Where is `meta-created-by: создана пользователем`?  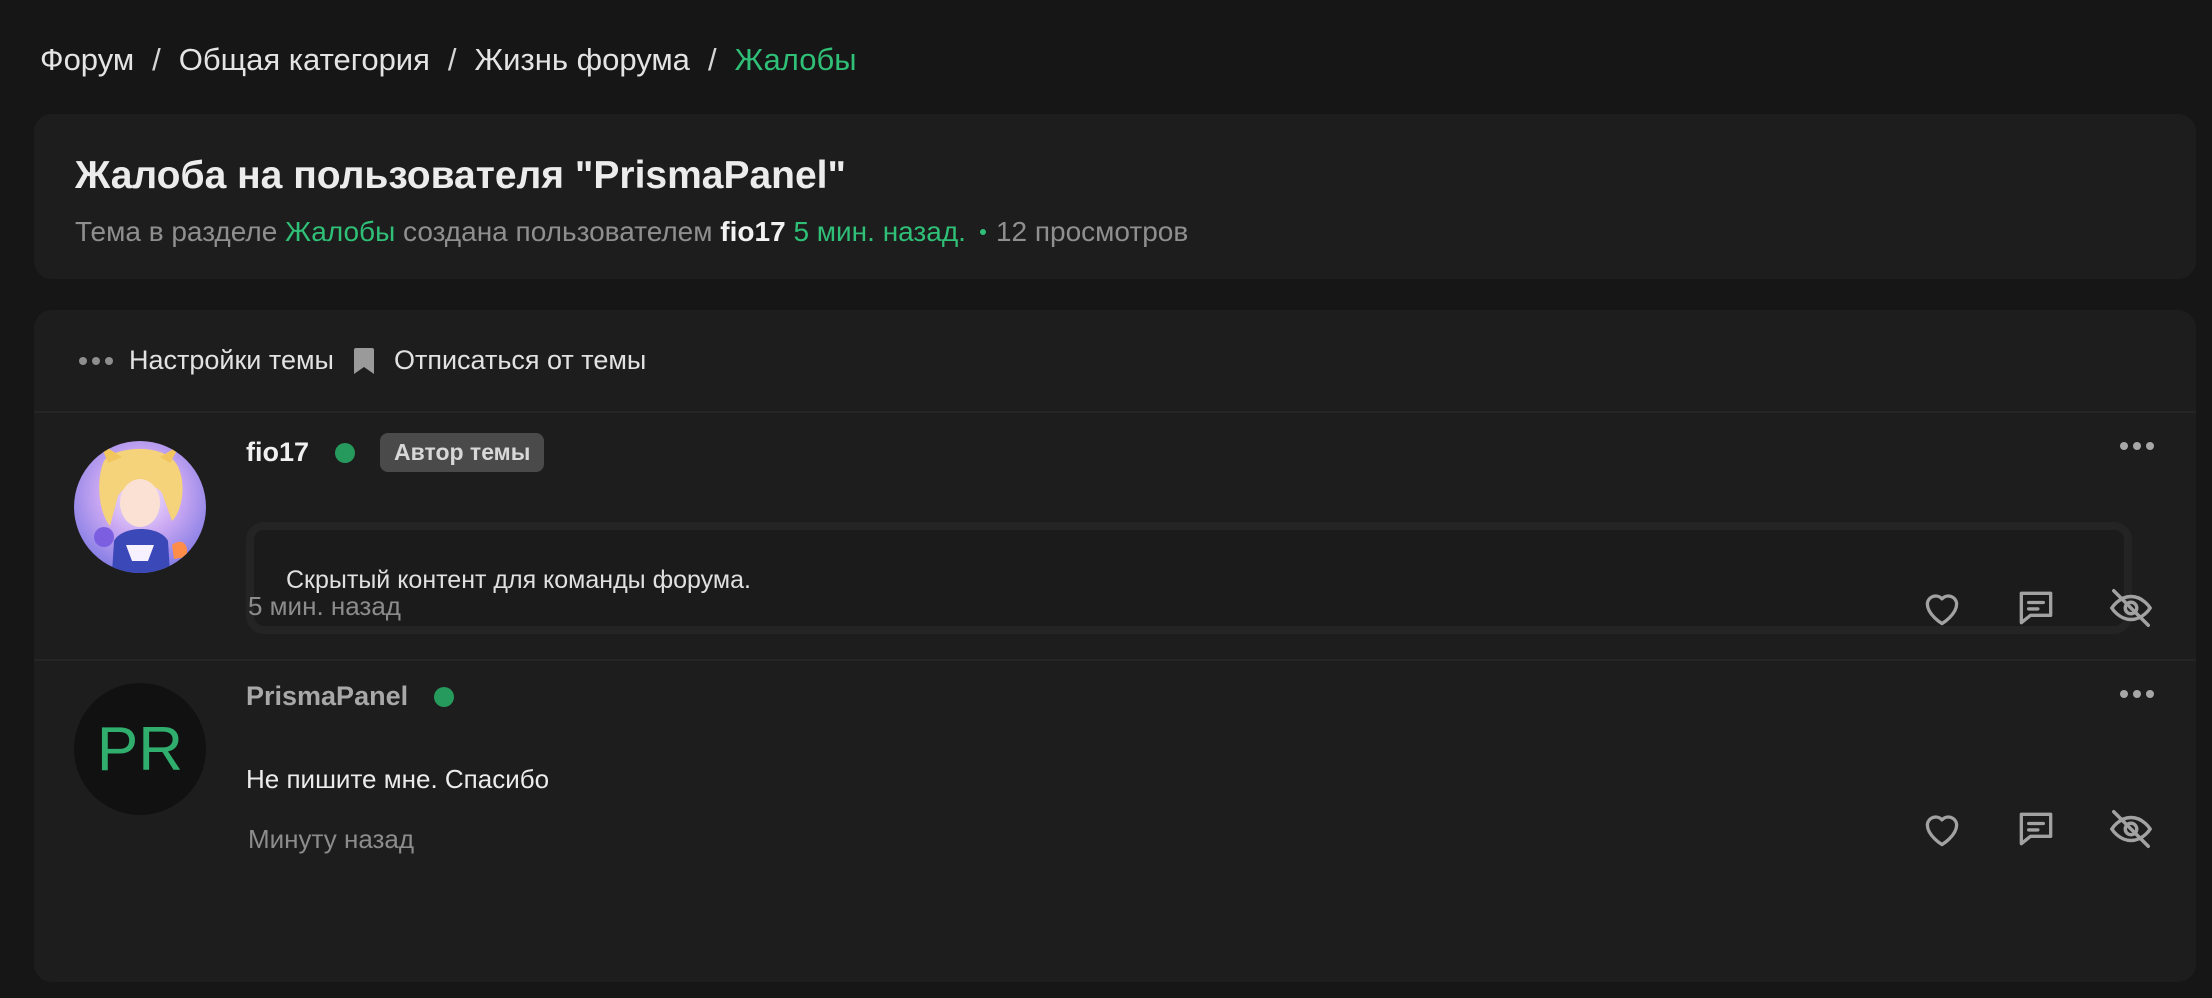 meta-created-by: создана пользователем is located at coordinates (558, 231).